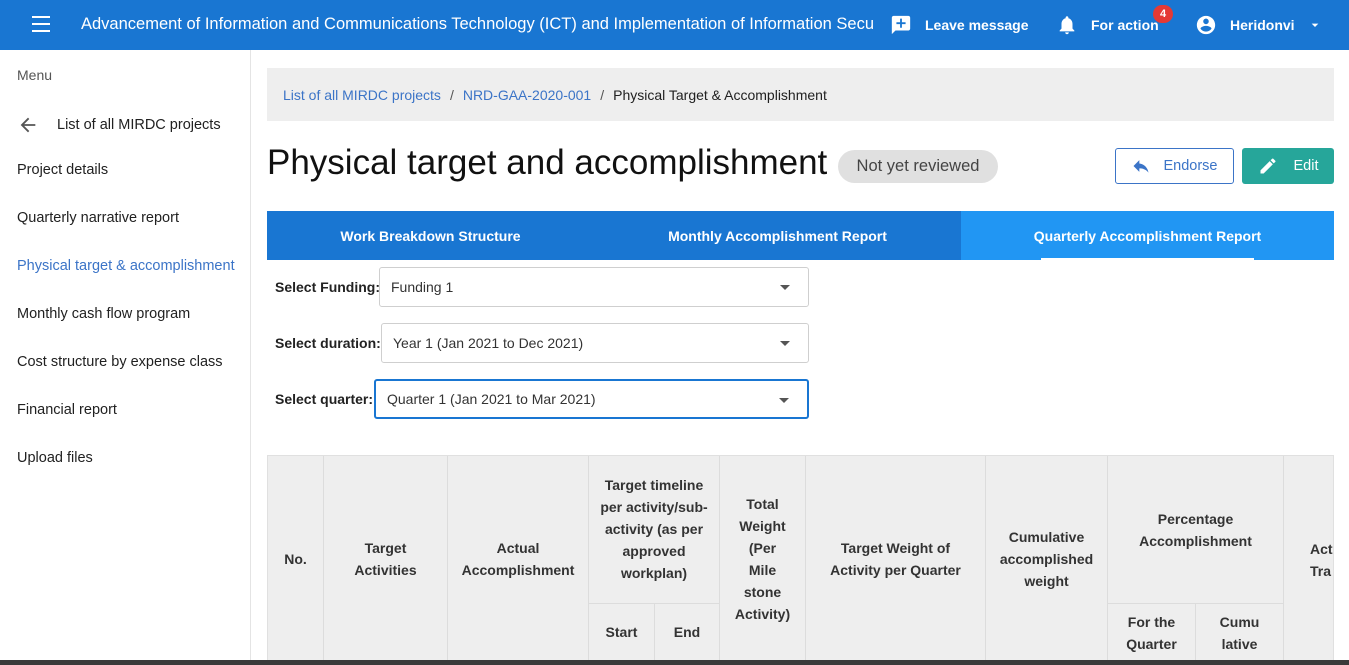 This screenshot has width=1349, height=665. Describe the element at coordinates (518, 558) in the screenshot. I see `header-actual-accomplishment: Actual Accomplishment` at that location.